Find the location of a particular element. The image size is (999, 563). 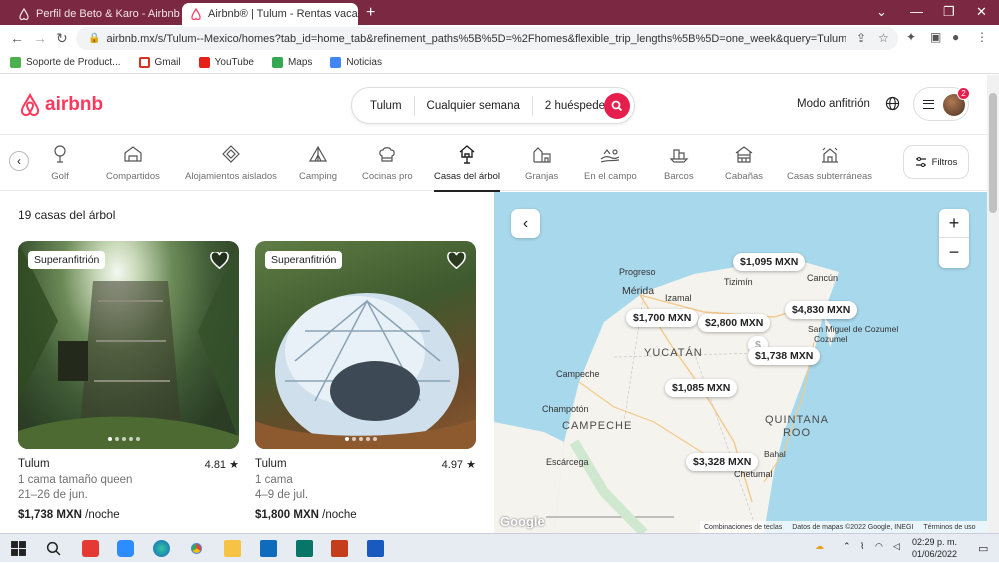

weather-icon: ☁ is located at coordinates (819, 546).